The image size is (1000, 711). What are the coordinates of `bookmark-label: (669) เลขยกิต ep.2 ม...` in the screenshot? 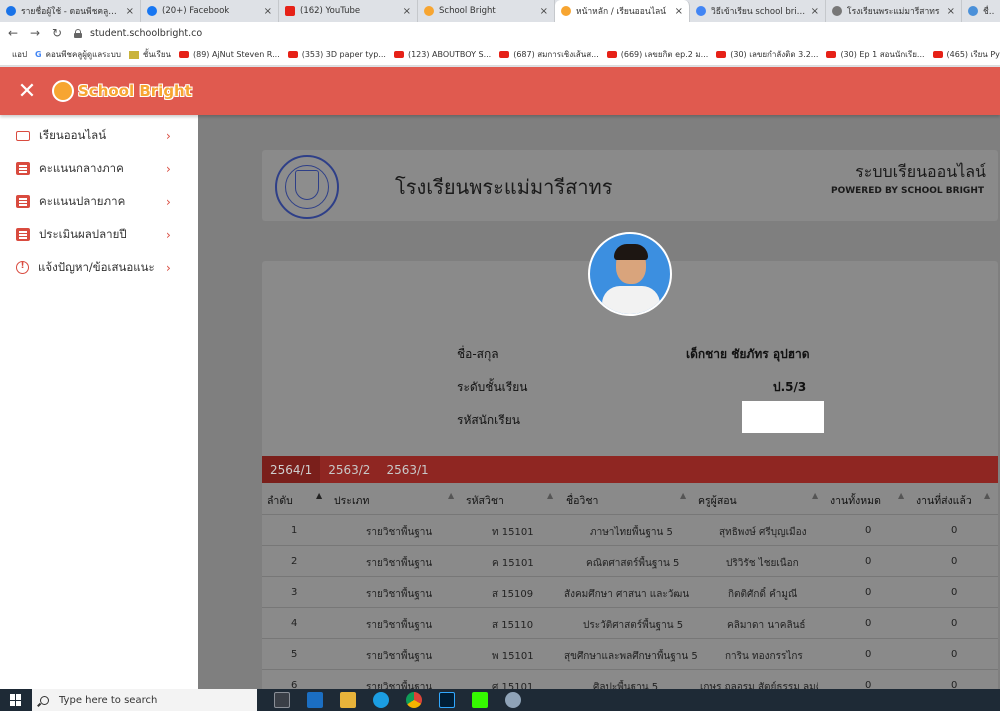 It's located at (664, 54).